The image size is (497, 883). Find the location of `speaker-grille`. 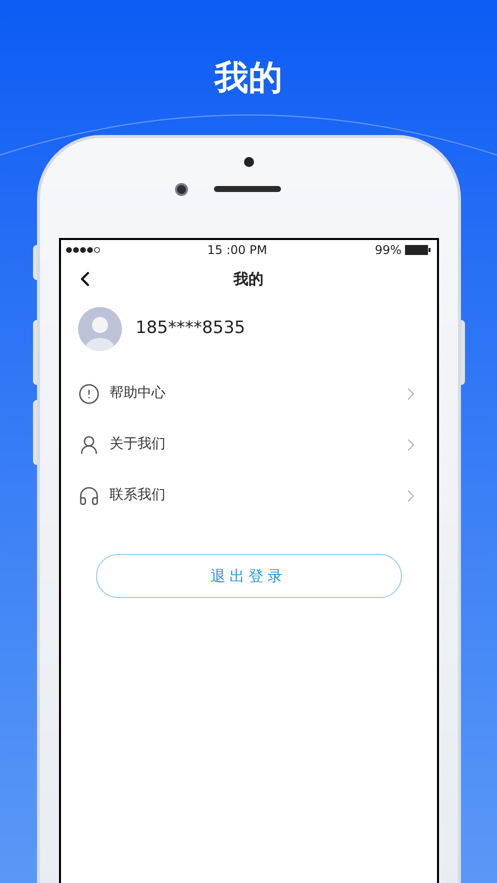

speaker-grille is located at coordinates (247, 189).